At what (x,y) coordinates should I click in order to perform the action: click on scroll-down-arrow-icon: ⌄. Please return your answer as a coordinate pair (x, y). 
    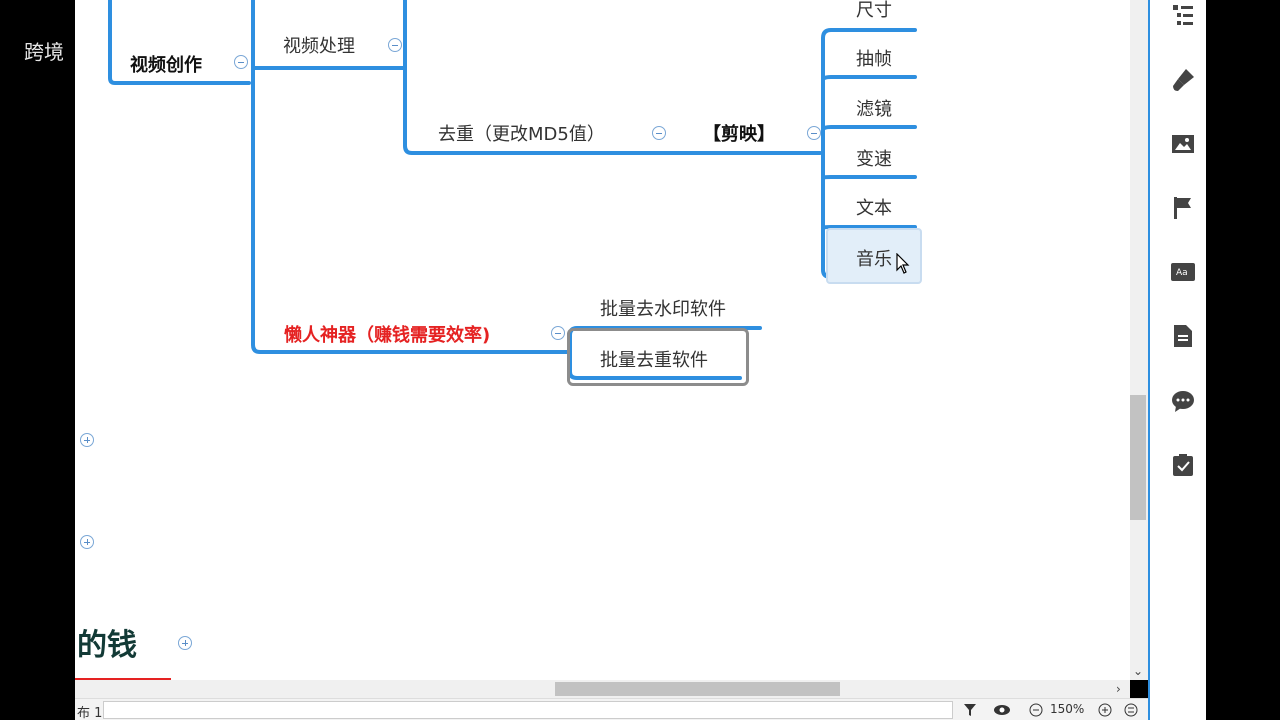
    Looking at the image, I should click on (1138, 671).